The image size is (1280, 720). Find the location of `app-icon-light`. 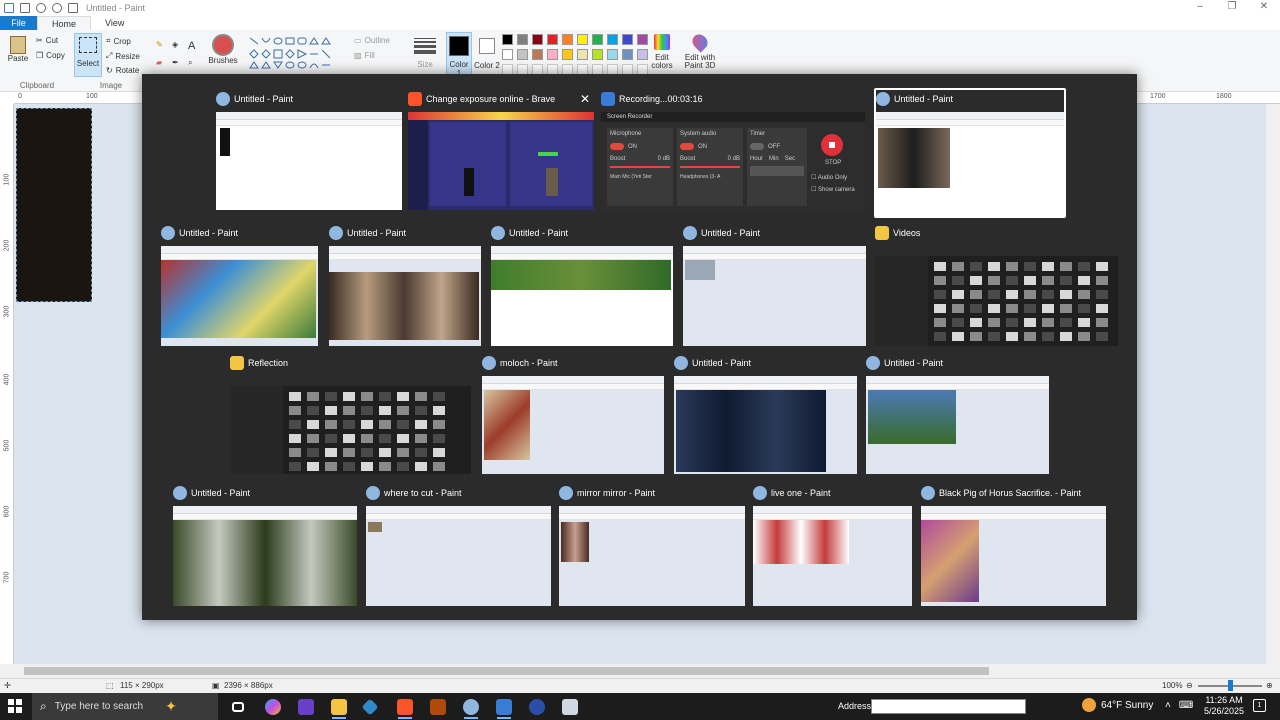

app-icon-light is located at coordinates (570, 707).